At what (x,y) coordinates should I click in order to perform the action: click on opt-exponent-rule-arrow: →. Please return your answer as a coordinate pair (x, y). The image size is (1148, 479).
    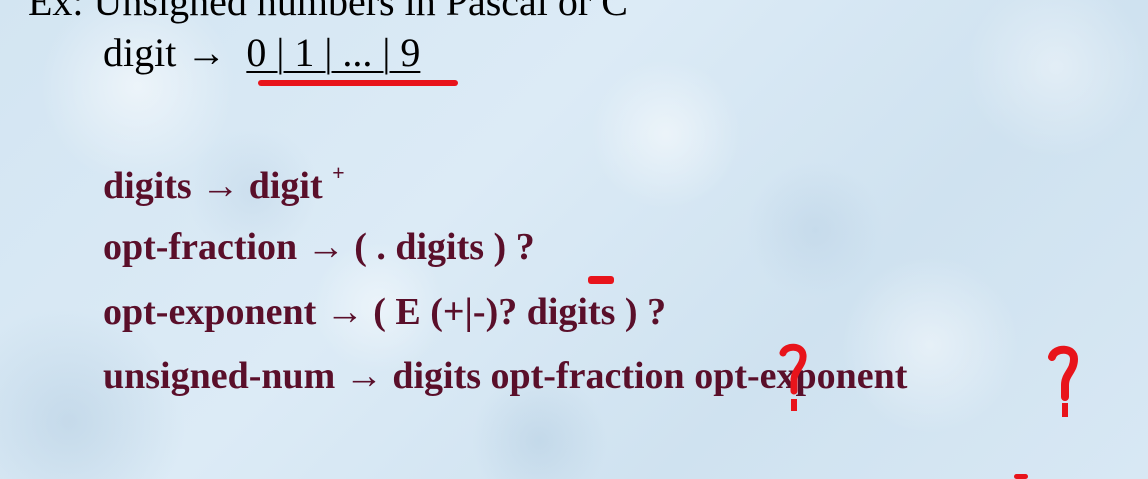
    Looking at the image, I should click on (344, 312).